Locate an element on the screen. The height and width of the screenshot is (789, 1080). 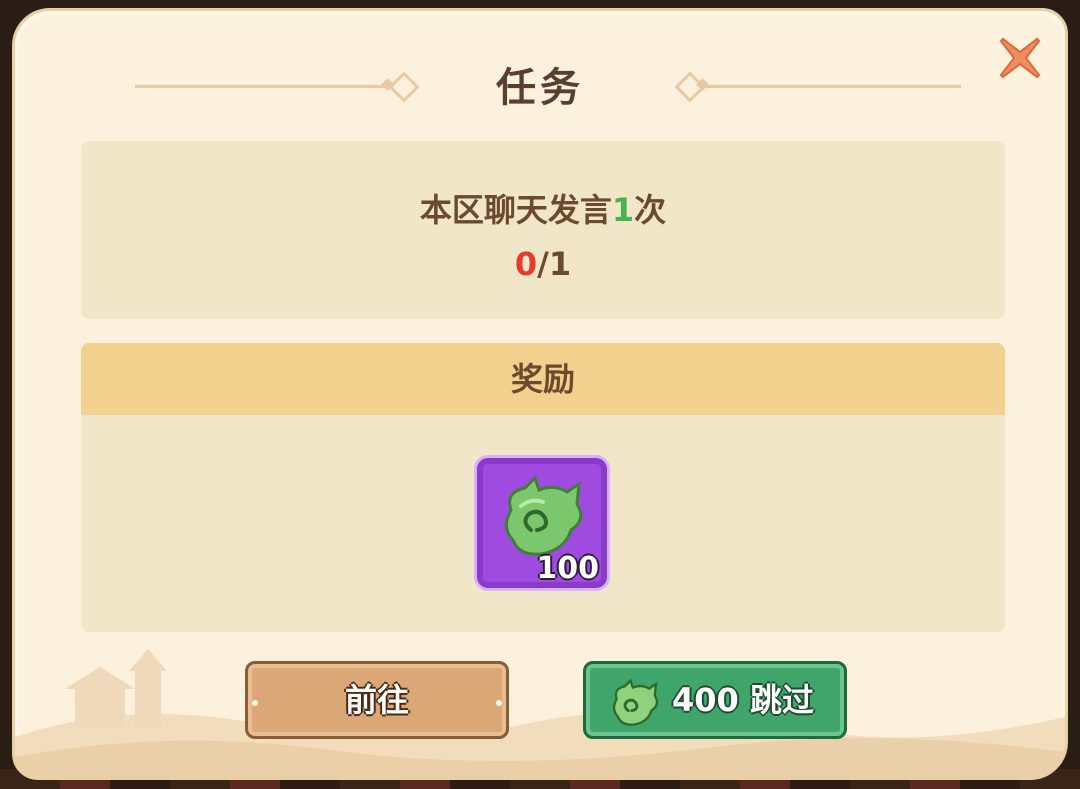
title-row: 任务 is located at coordinates (540, 86).